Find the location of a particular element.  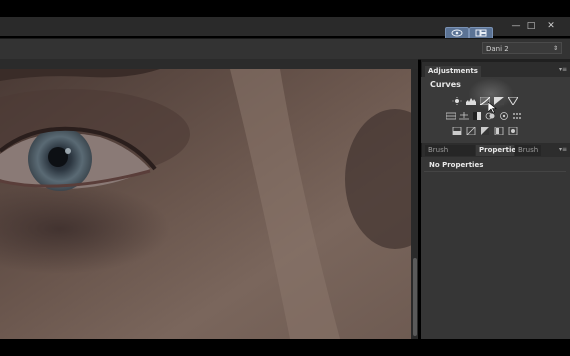

no-properties-text: No Properties is located at coordinates (456, 165).